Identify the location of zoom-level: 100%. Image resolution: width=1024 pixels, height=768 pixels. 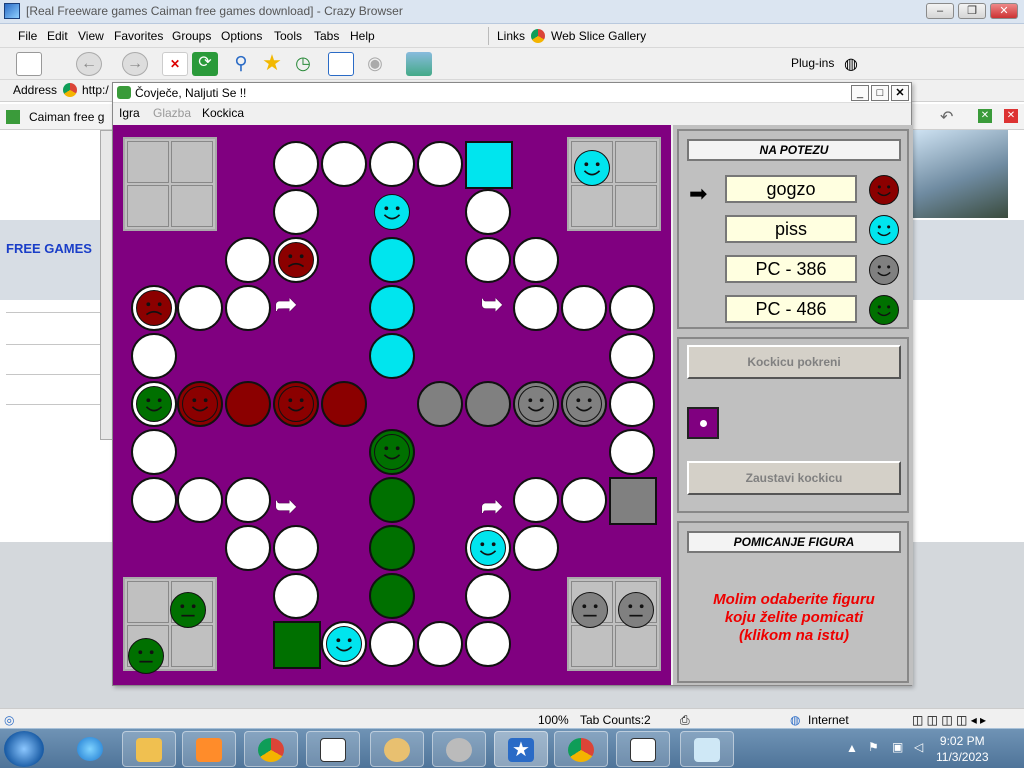
(553, 720).